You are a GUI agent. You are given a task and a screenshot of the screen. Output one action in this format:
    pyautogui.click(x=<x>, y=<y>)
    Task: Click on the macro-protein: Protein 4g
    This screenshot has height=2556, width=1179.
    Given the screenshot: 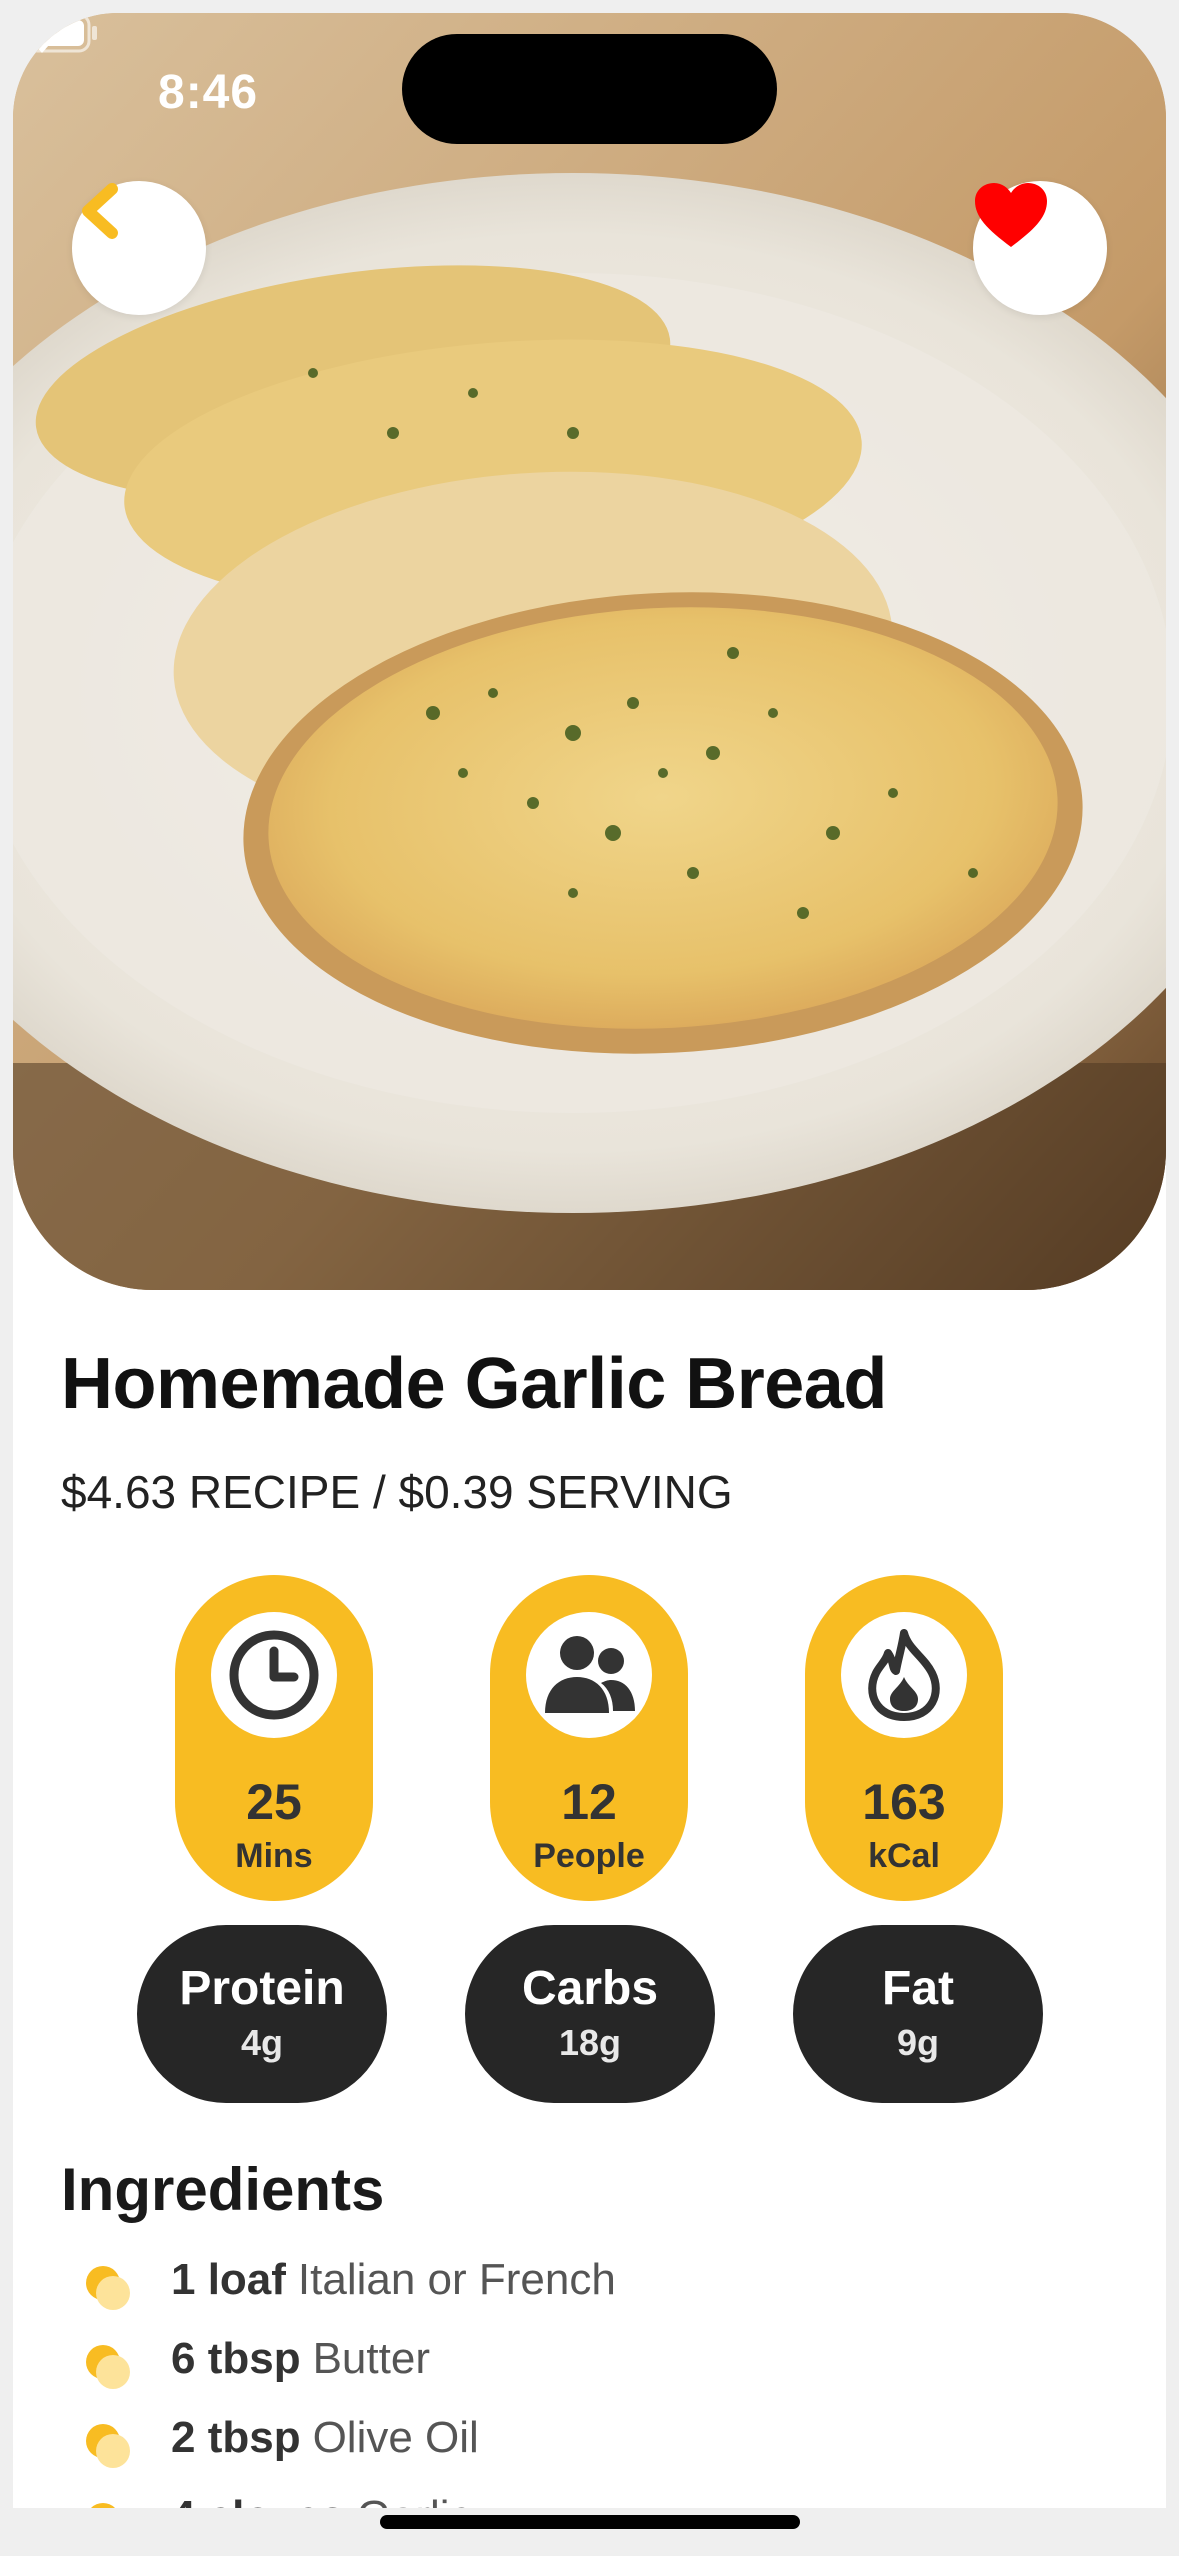 What is the action you would take?
    pyautogui.click(x=262, y=2014)
    